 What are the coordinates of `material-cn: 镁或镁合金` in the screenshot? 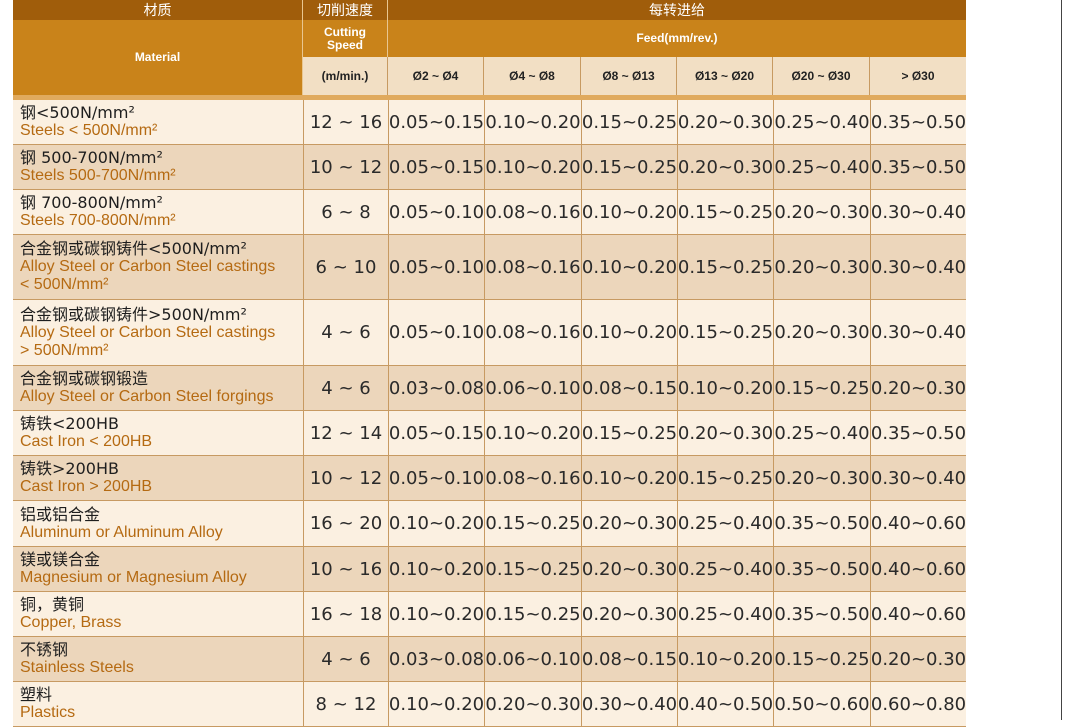 It's located at (60, 559).